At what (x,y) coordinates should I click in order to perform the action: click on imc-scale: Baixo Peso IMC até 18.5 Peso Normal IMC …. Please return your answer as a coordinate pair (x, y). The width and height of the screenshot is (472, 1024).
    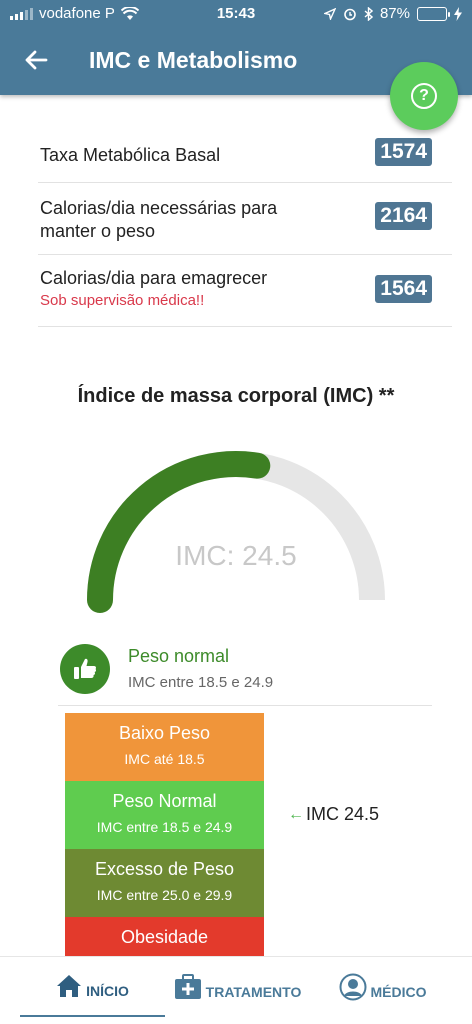
    Looking at the image, I should click on (164, 835).